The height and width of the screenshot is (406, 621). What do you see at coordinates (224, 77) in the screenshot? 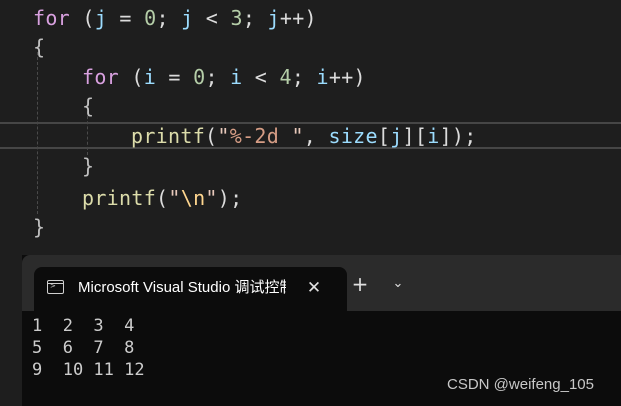
I see `code-line-inner-for: for (i = 0; i < 4; i++)` at bounding box center [224, 77].